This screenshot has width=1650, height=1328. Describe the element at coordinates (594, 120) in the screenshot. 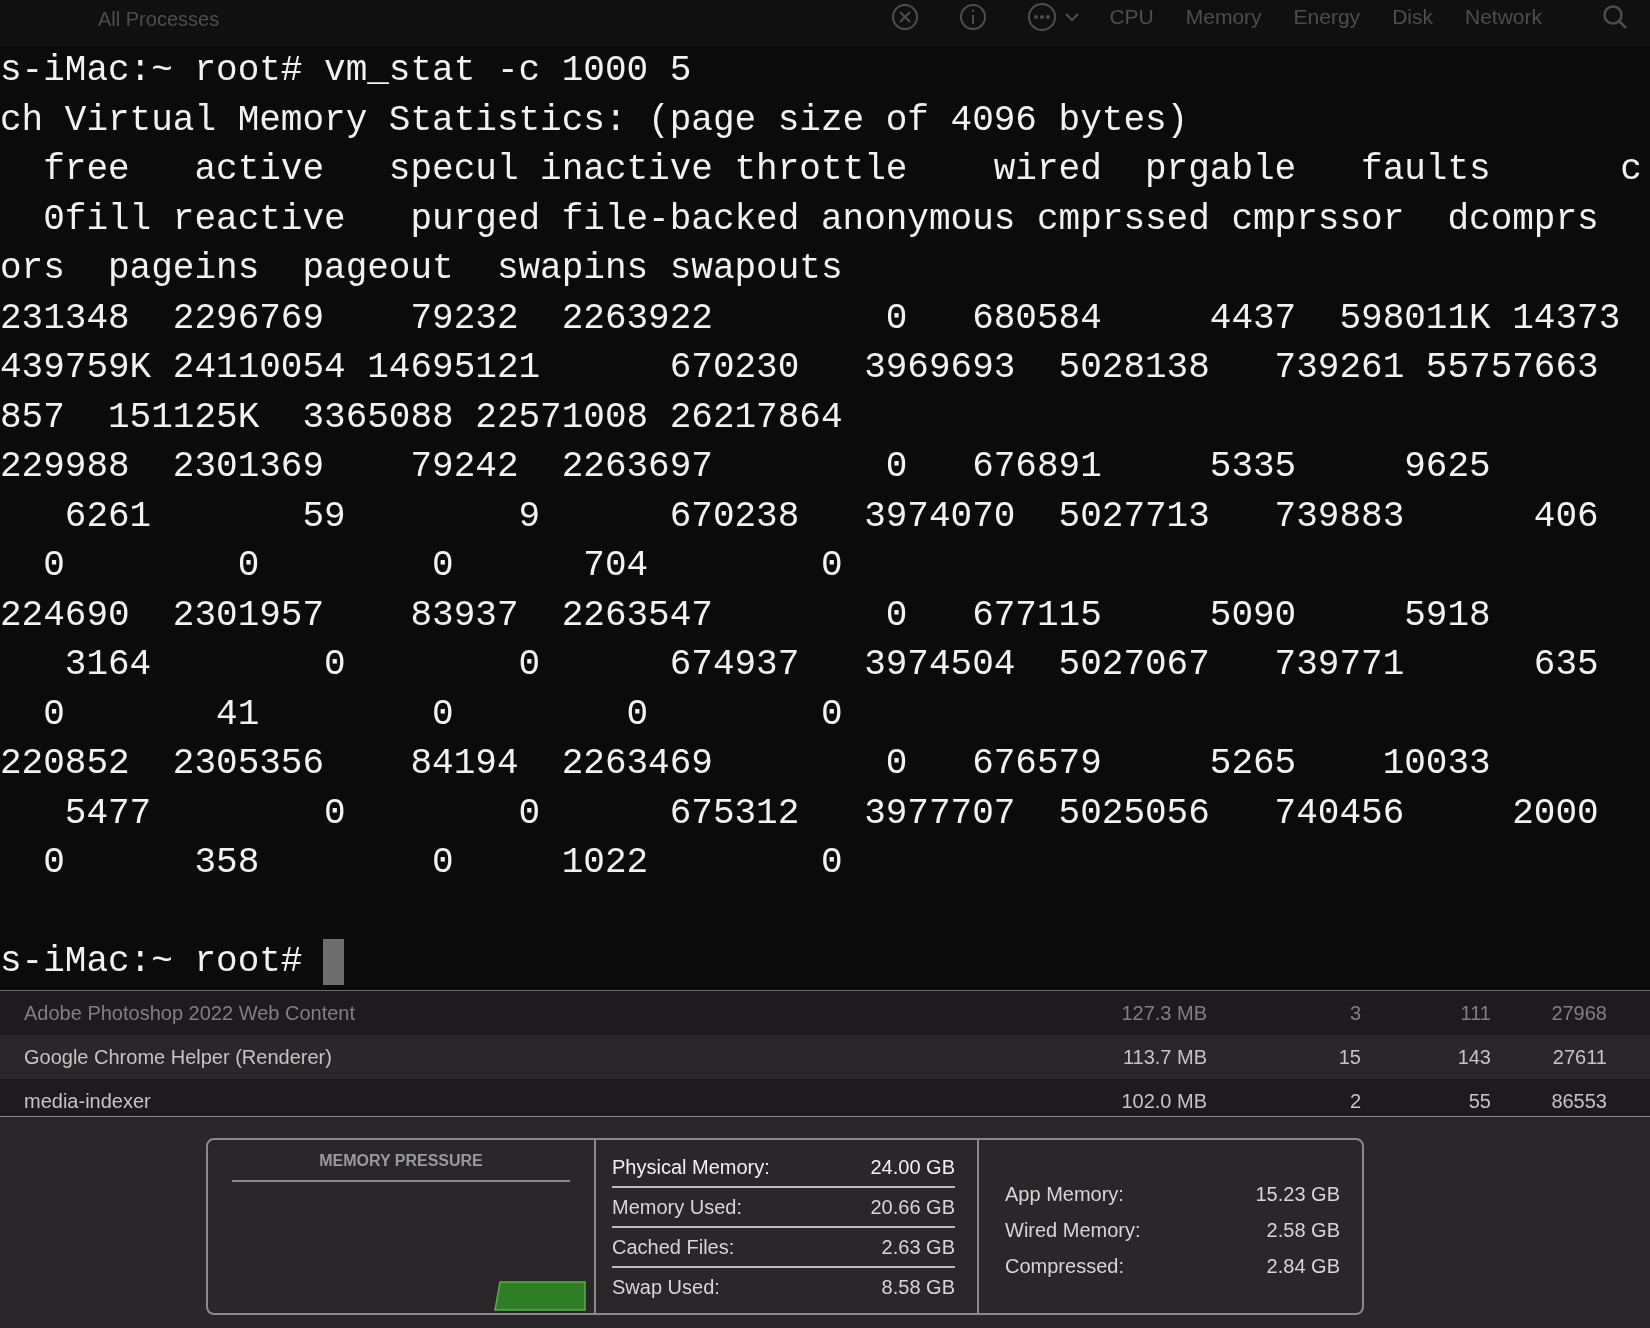

I see `terminal-output-line: ch Virtual Memory Statistics: (page size of 4096 bytes)` at that location.